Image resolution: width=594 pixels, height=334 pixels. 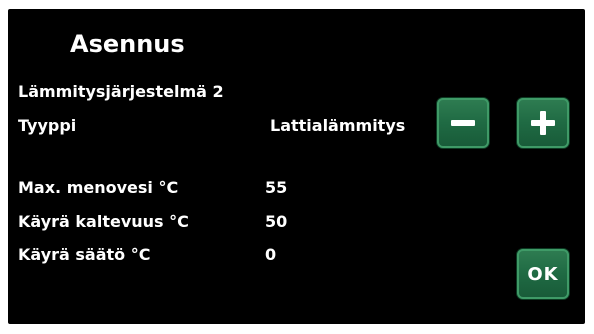 What do you see at coordinates (98, 187) in the screenshot?
I see `setting-label-max-flow: Max. menovesi °C` at bounding box center [98, 187].